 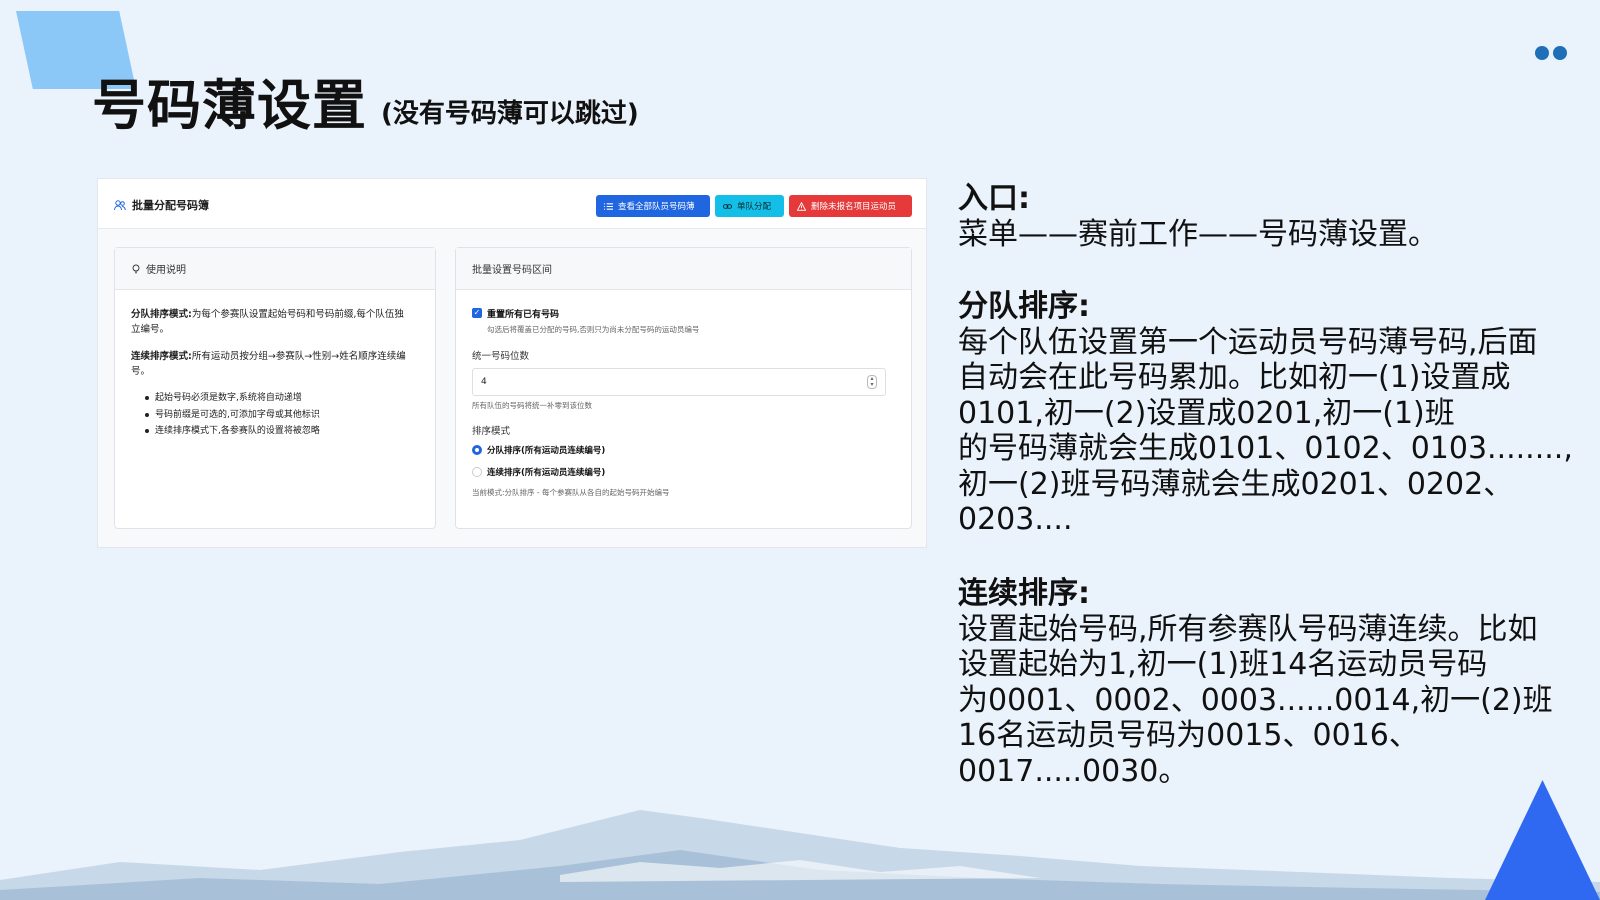 I want to click on warning-icon, so click(x=801, y=206).